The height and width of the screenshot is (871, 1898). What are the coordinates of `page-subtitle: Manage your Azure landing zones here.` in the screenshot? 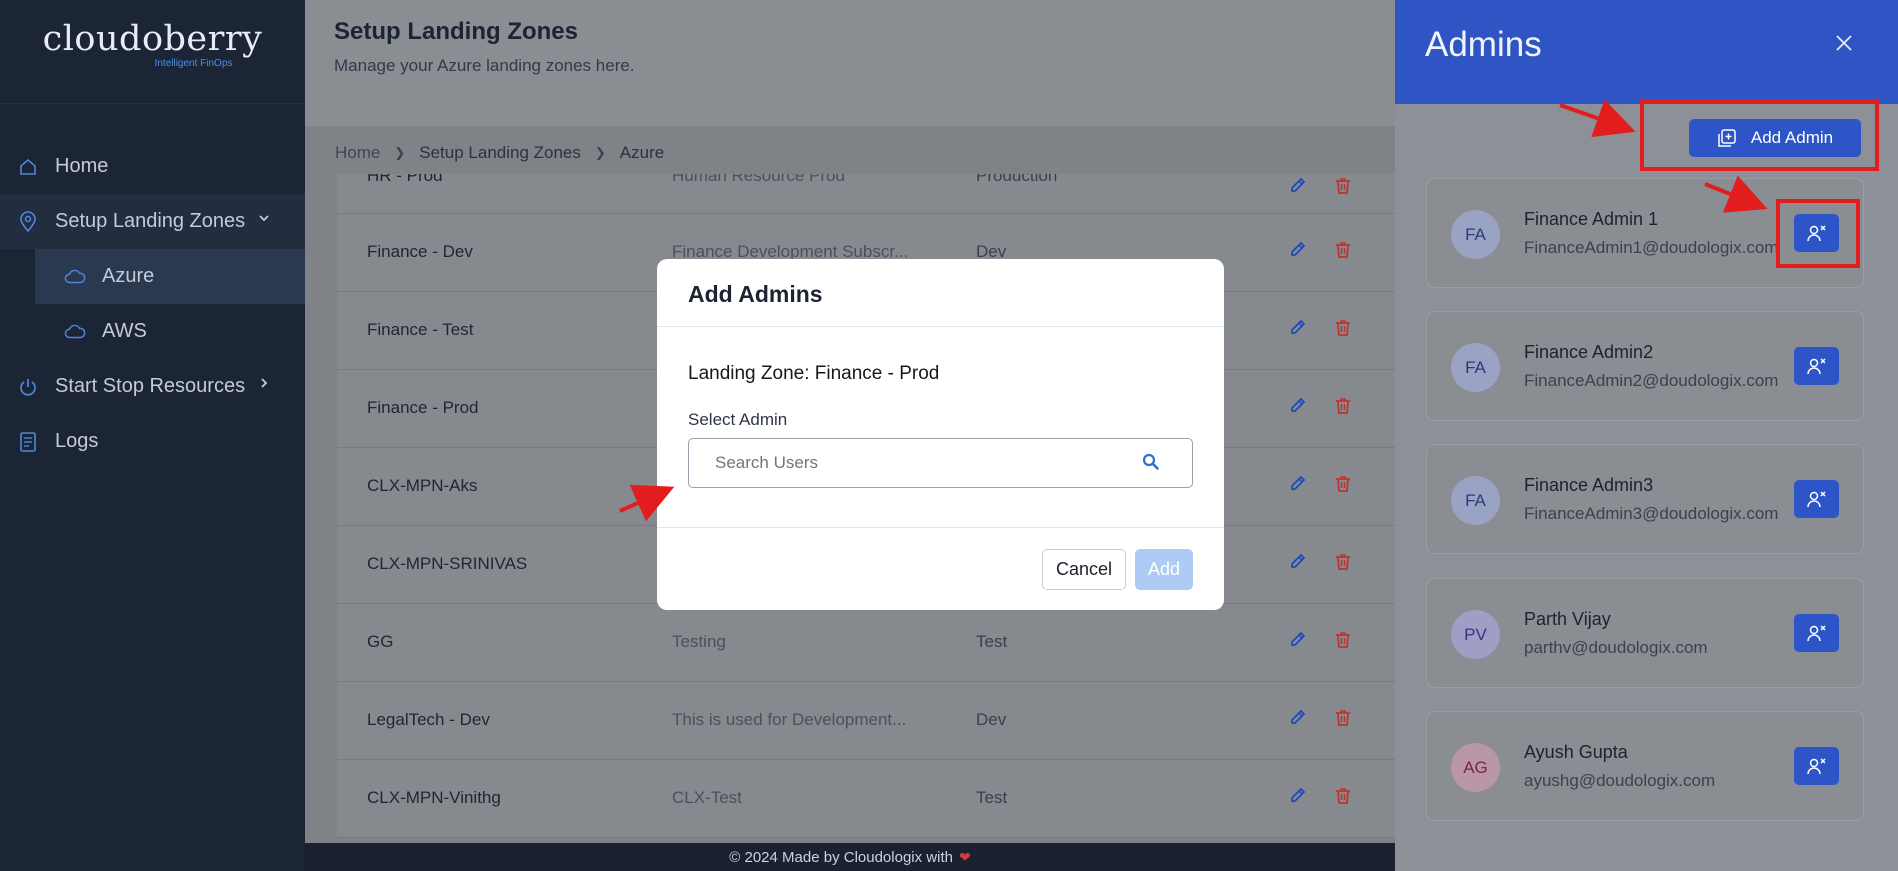 It's located at (484, 65).